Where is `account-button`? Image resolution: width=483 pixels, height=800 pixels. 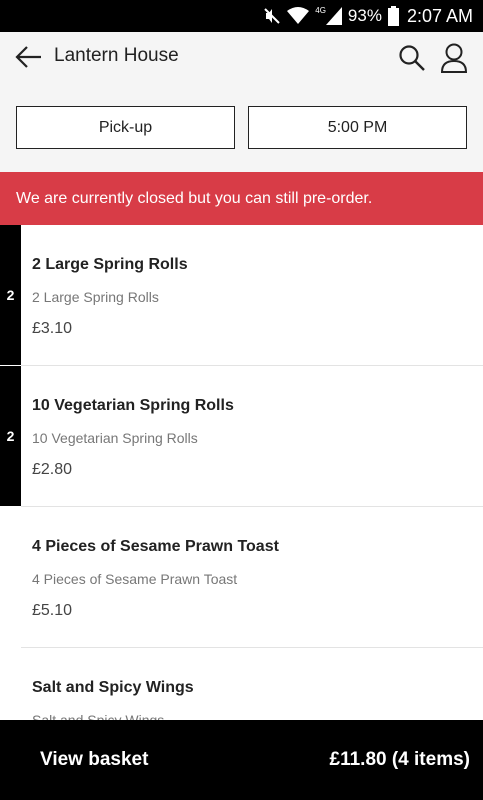 account-button is located at coordinates (454, 58).